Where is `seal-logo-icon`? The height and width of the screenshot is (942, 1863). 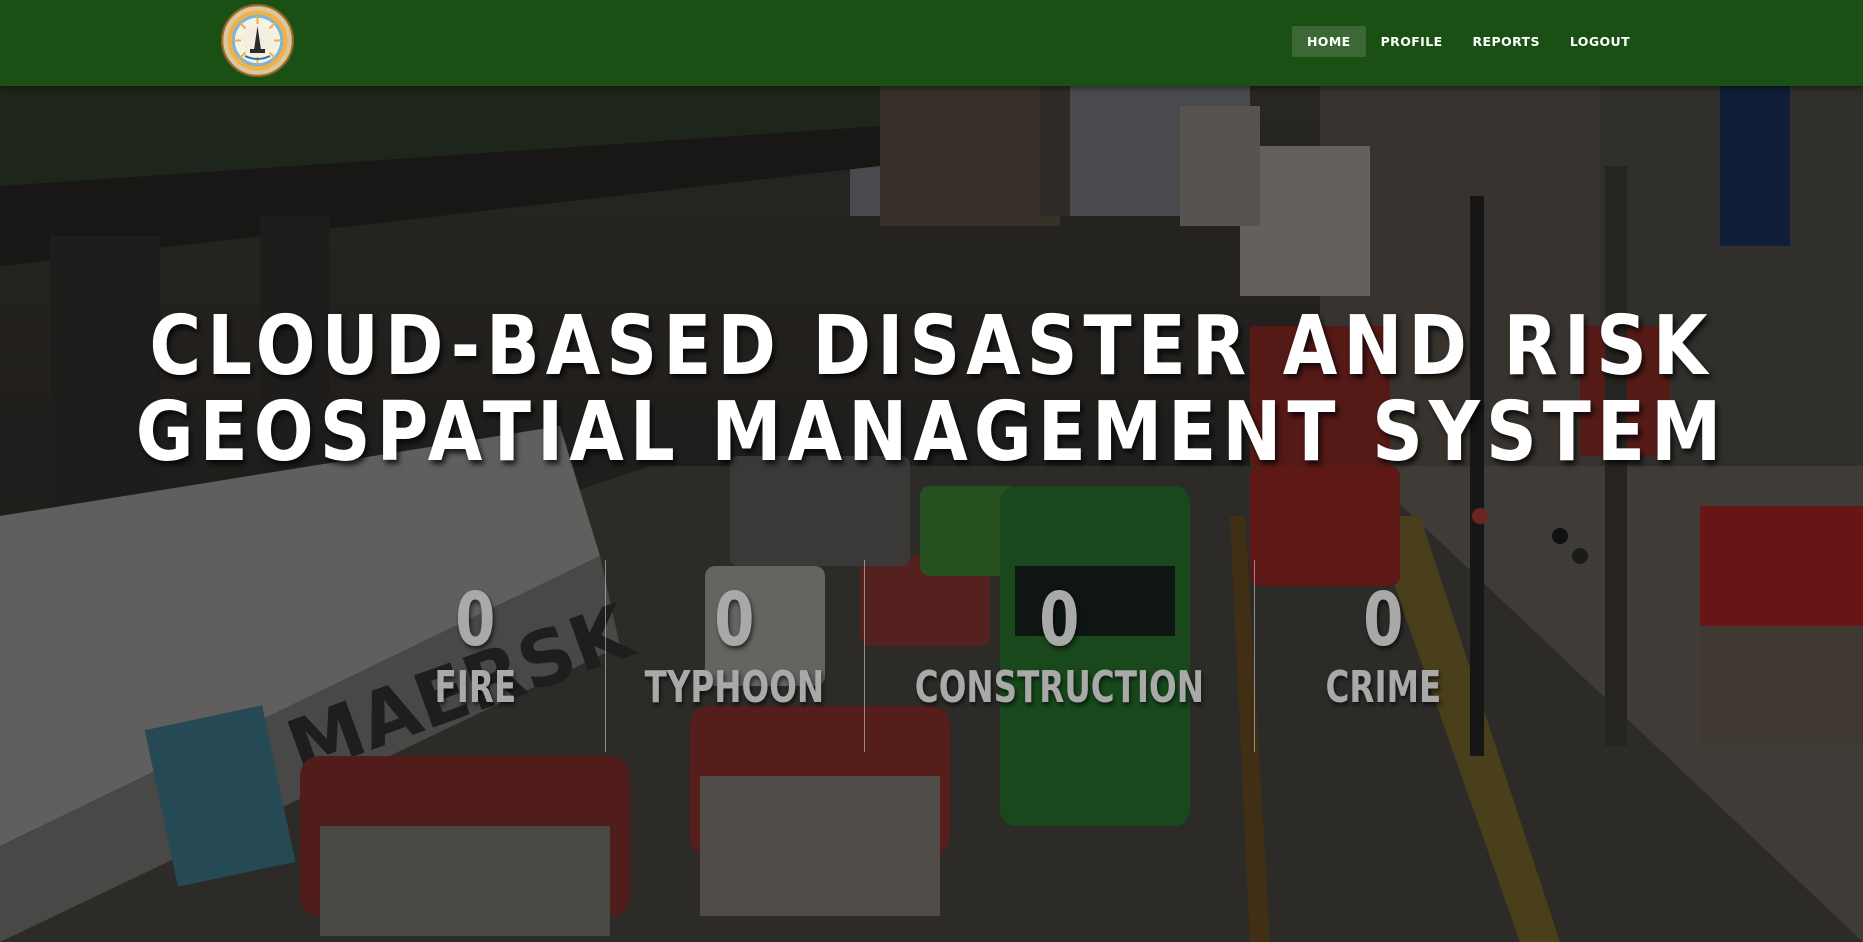
seal-logo-icon is located at coordinates (257, 40).